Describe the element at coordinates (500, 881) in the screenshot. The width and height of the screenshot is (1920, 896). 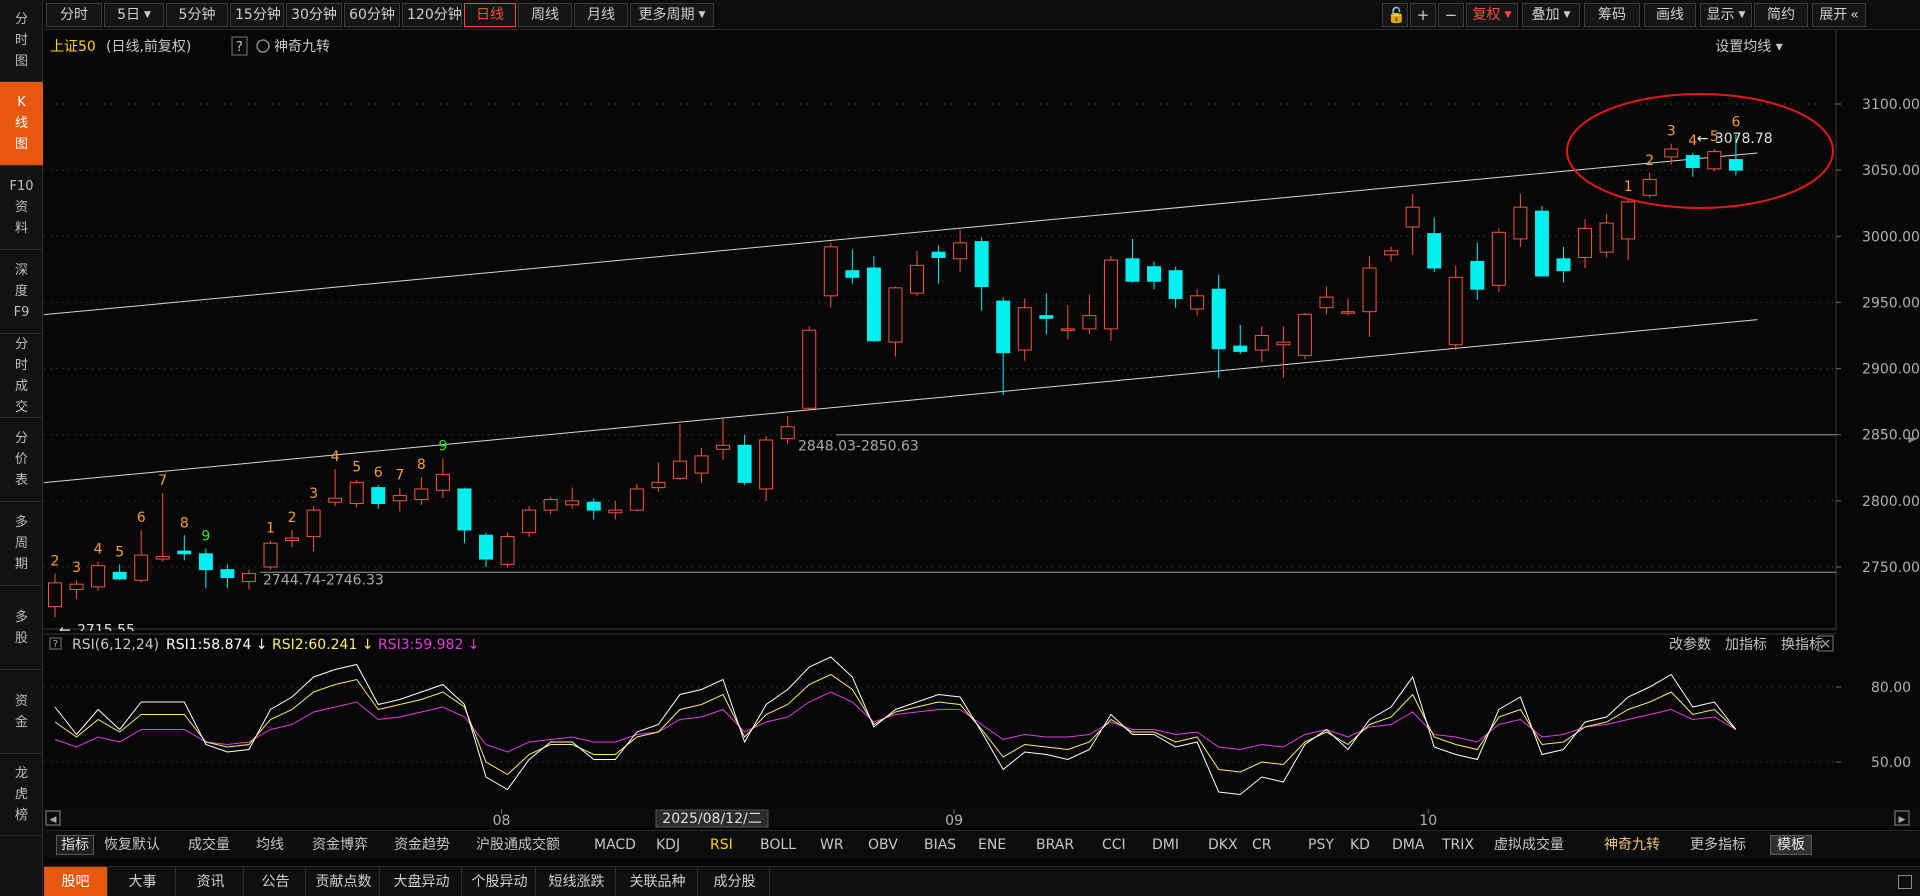
I see `bottom-tab-6: 个股异动` at that location.